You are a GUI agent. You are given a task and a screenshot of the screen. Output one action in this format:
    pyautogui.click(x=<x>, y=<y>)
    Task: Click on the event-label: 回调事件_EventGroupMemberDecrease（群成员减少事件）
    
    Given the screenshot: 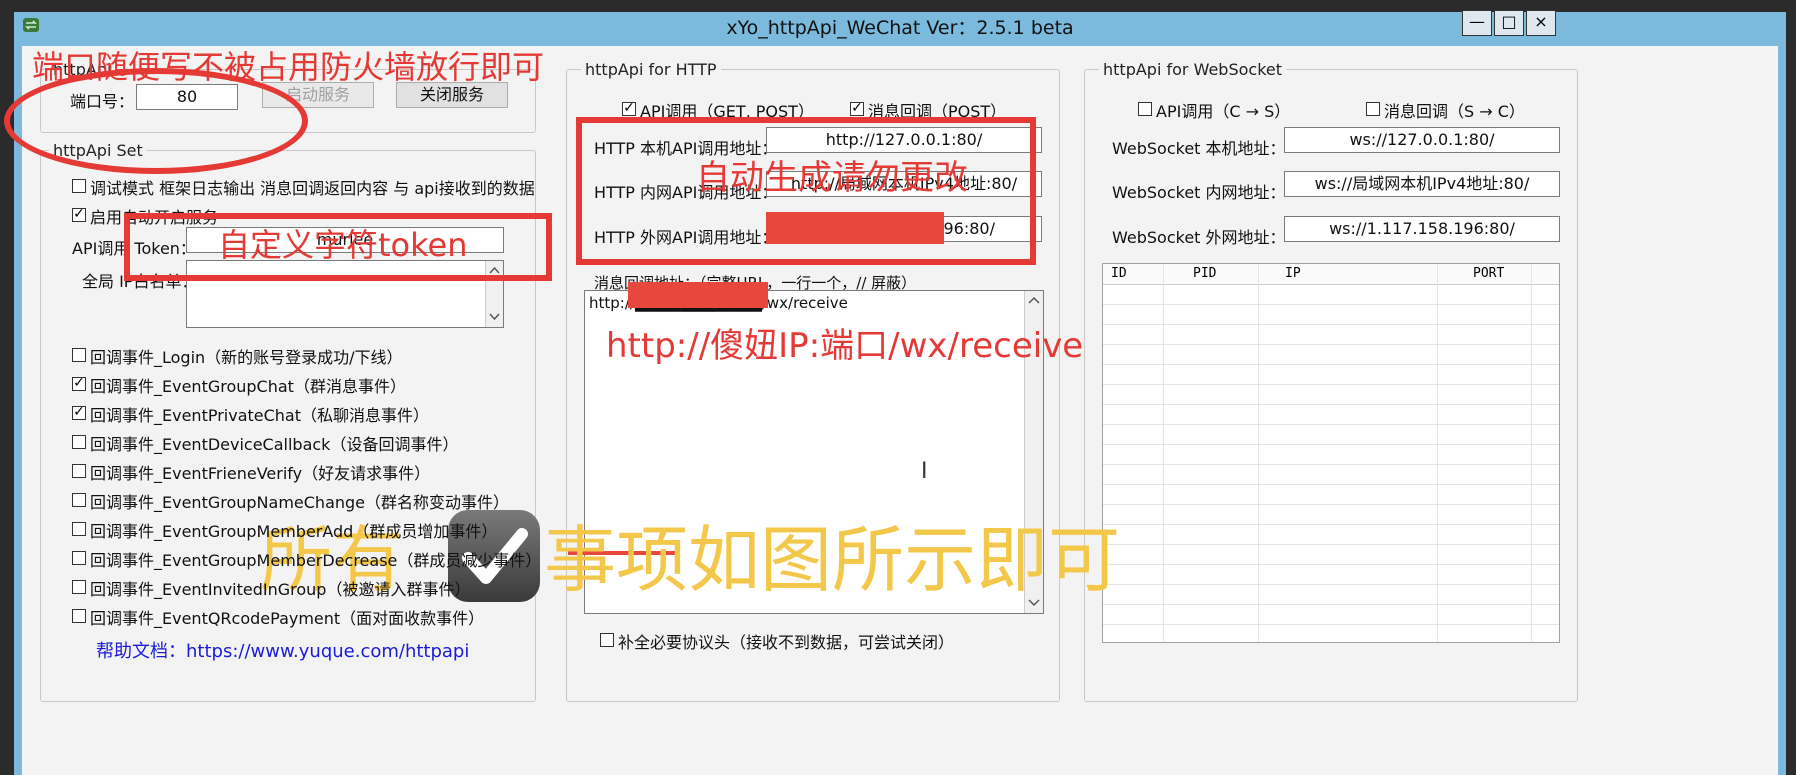 What is the action you would take?
    pyautogui.click(x=316, y=560)
    